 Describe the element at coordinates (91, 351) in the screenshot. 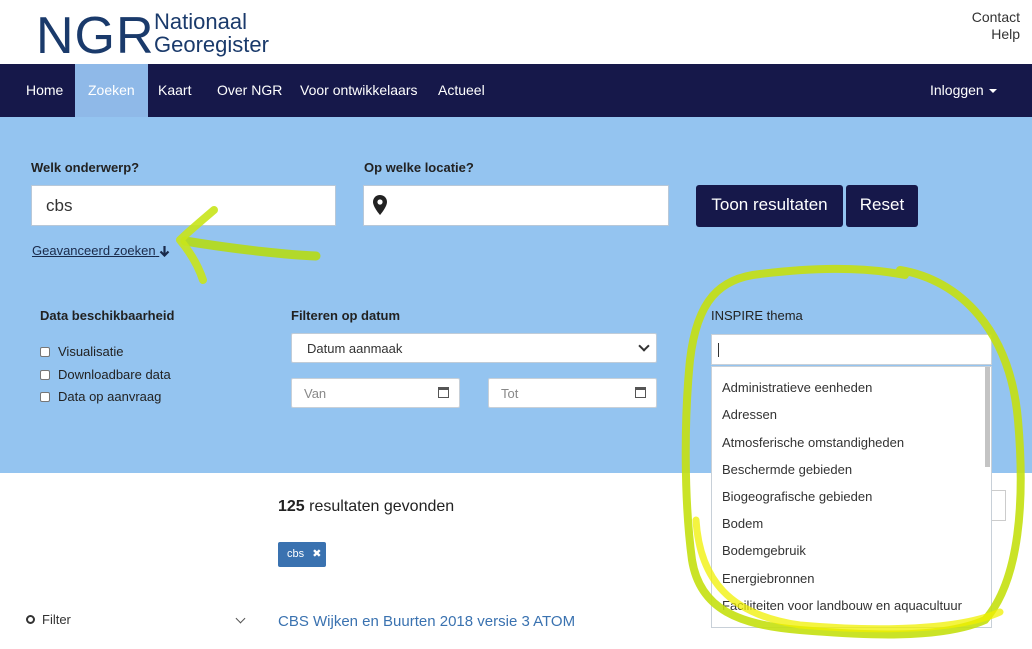

I see `checkbox-label: Visualisatie` at that location.